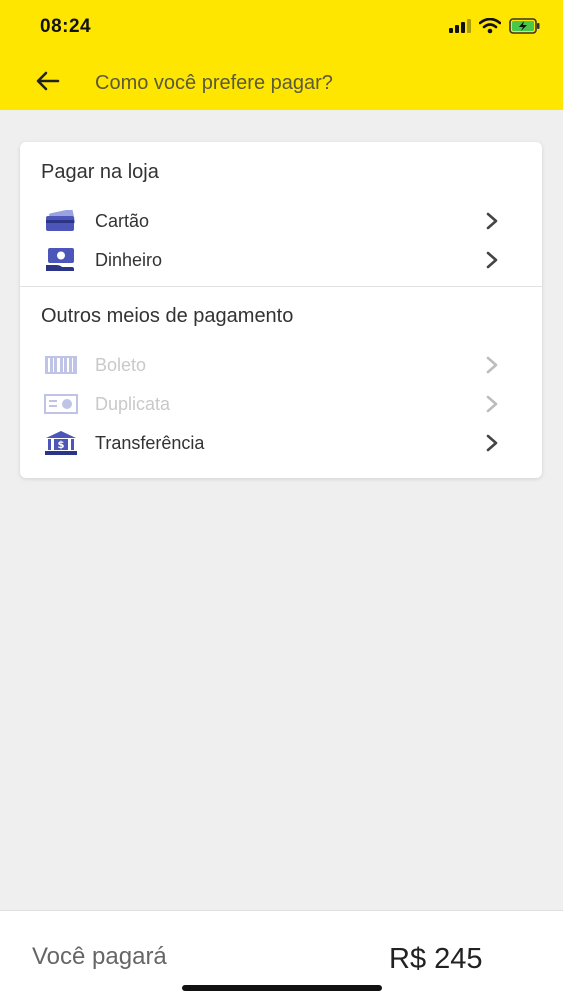  Describe the element at coordinates (133, 403) in the screenshot. I see `payment-option-label: Duplicata` at that location.